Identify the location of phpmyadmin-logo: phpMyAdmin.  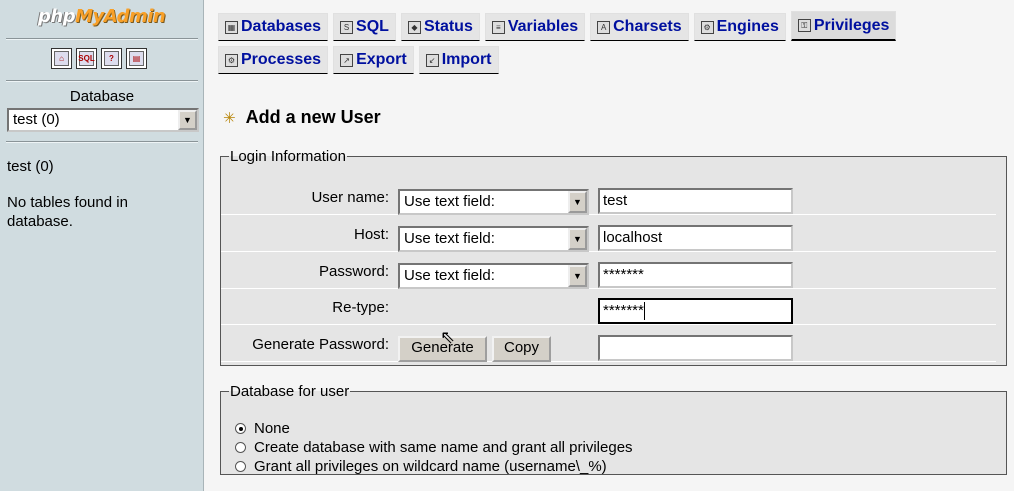
(102, 16).